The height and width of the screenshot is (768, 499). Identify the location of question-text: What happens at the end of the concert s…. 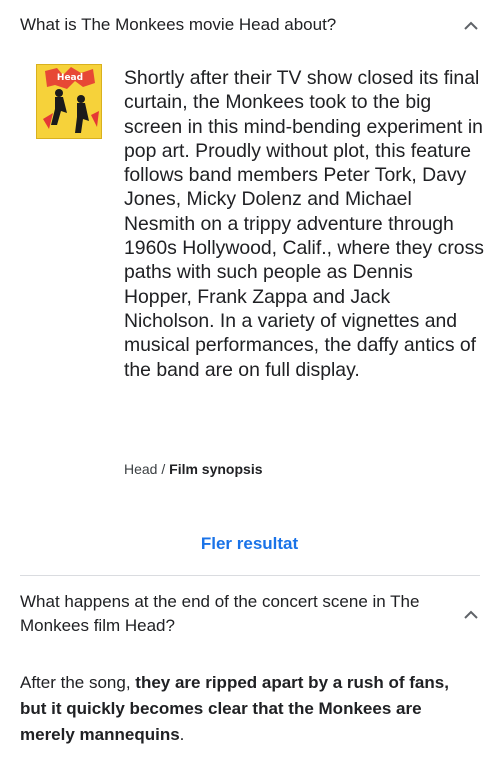
(220, 613).